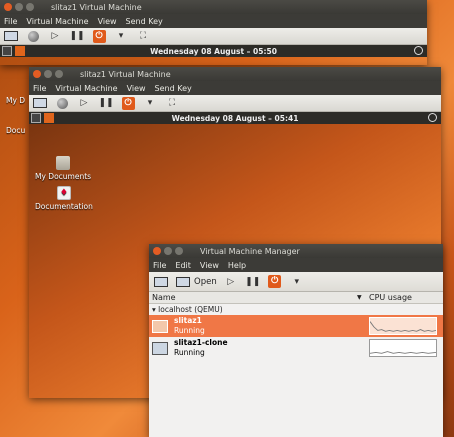  What do you see at coordinates (296, 326) in the screenshot?
I see `vm-row: slitaz1 Running` at bounding box center [296, 326].